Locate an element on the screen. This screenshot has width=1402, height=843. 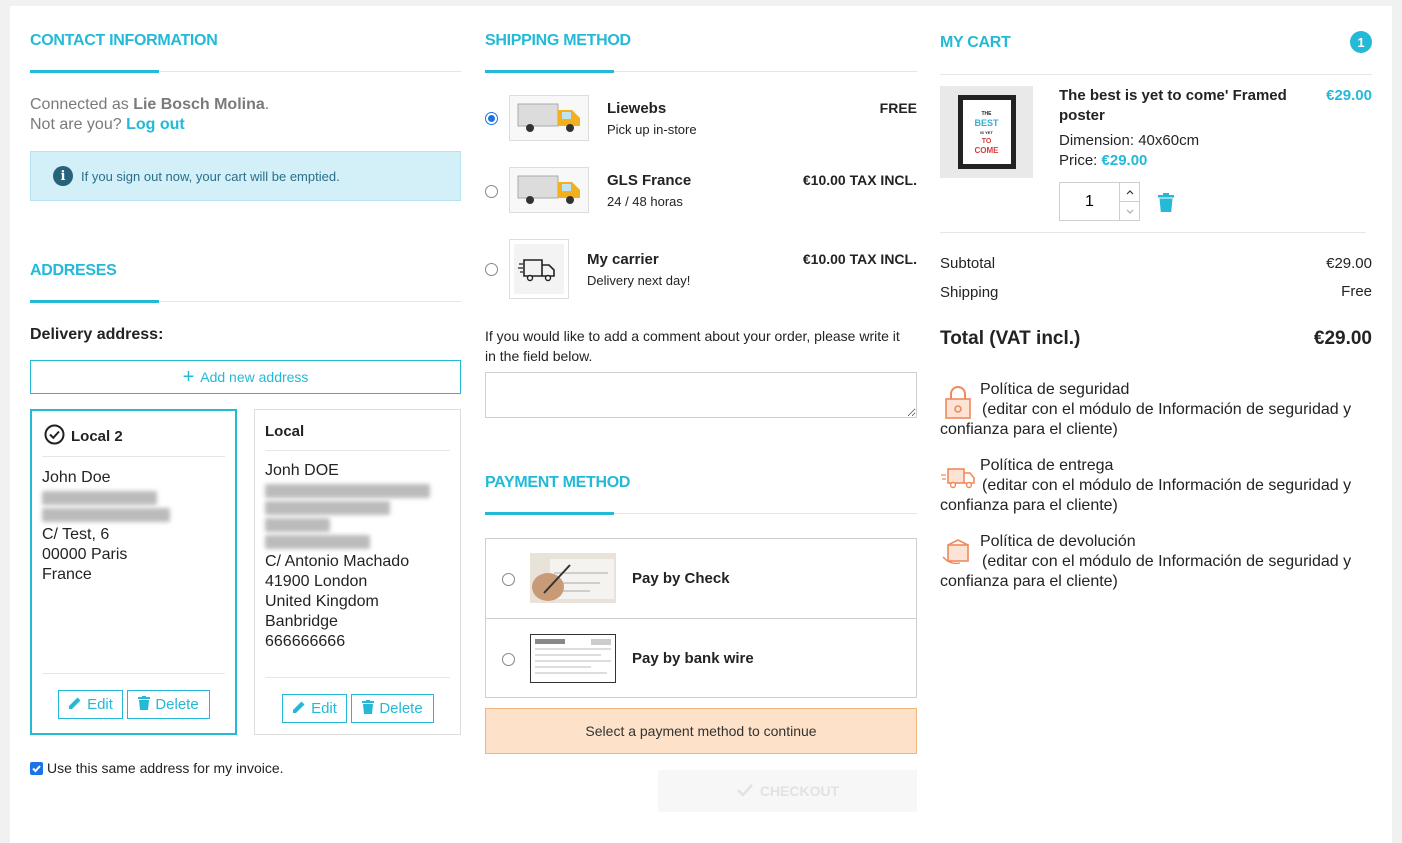
logout-link: Log out is located at coordinates (155, 124).